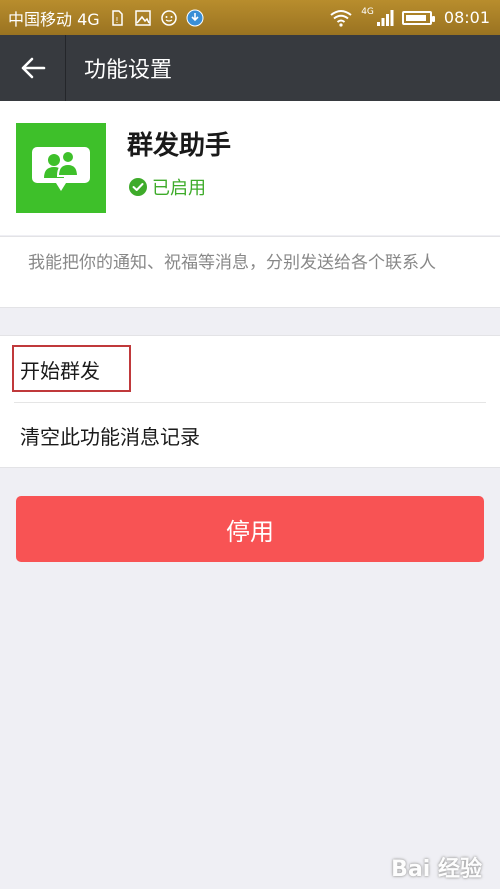 The image size is (500, 889). Describe the element at coordinates (61, 168) in the screenshot. I see `group-chat-icon` at that location.